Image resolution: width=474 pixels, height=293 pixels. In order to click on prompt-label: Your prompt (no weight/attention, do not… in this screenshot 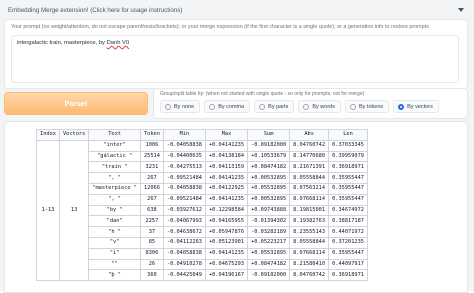, I will do `click(220, 27)`.